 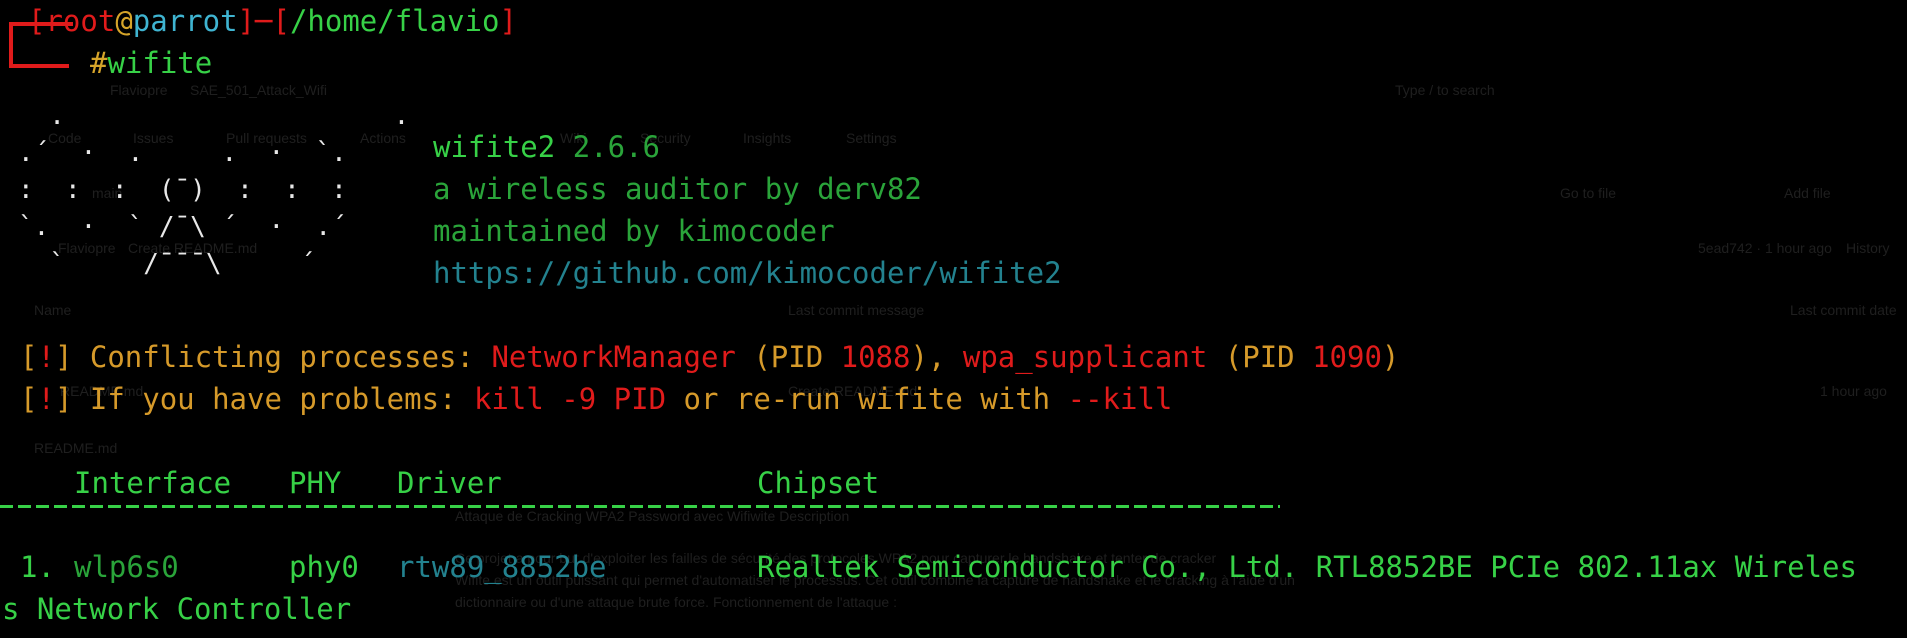 I want to click on banner-name: wifite2, so click(x=494, y=147).